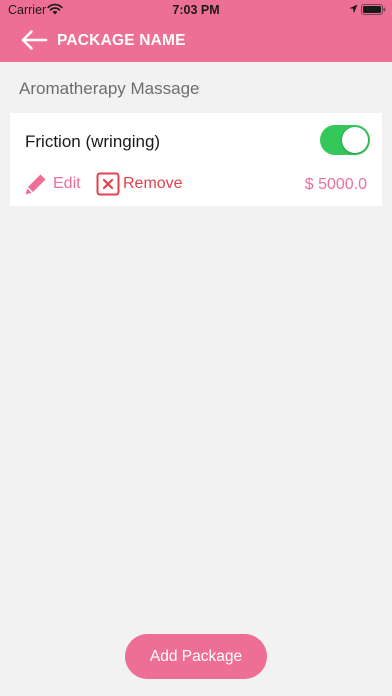  What do you see at coordinates (93, 141) in the screenshot?
I see `package-item-name: Friction (wringing)` at bounding box center [93, 141].